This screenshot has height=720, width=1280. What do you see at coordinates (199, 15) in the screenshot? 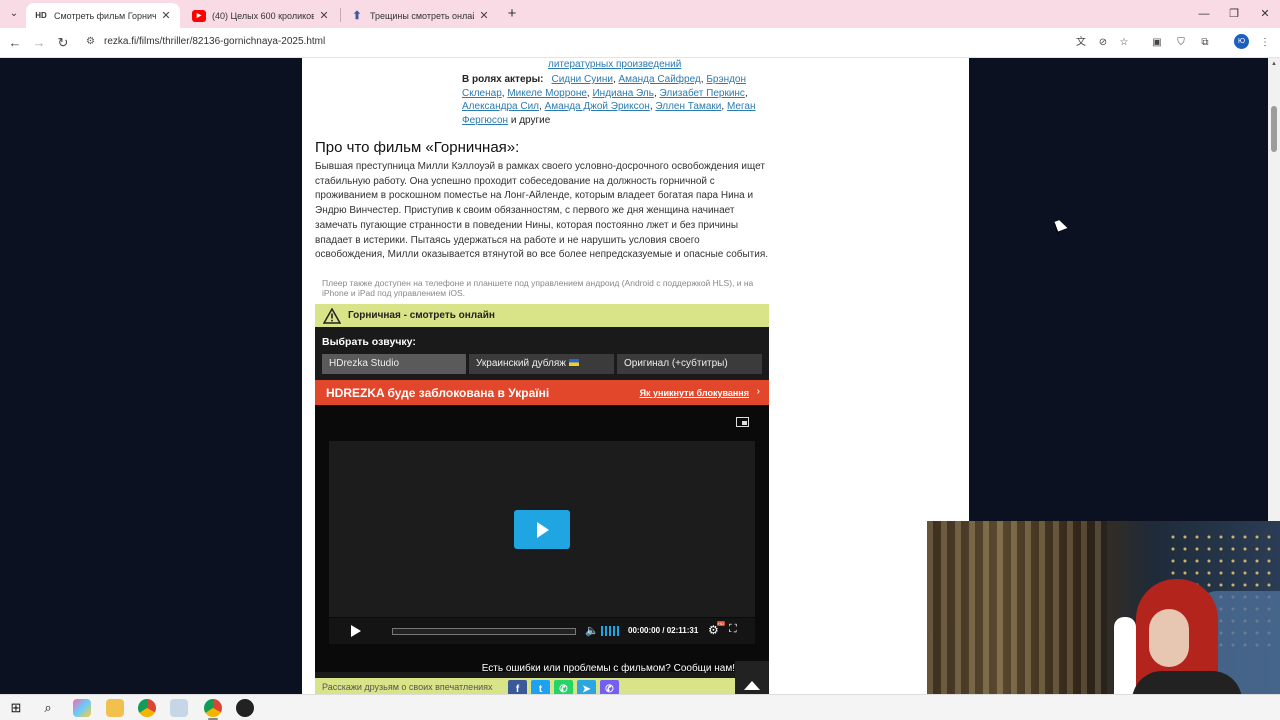
I see `youtube-favicon-icon: ▶` at bounding box center [199, 15].